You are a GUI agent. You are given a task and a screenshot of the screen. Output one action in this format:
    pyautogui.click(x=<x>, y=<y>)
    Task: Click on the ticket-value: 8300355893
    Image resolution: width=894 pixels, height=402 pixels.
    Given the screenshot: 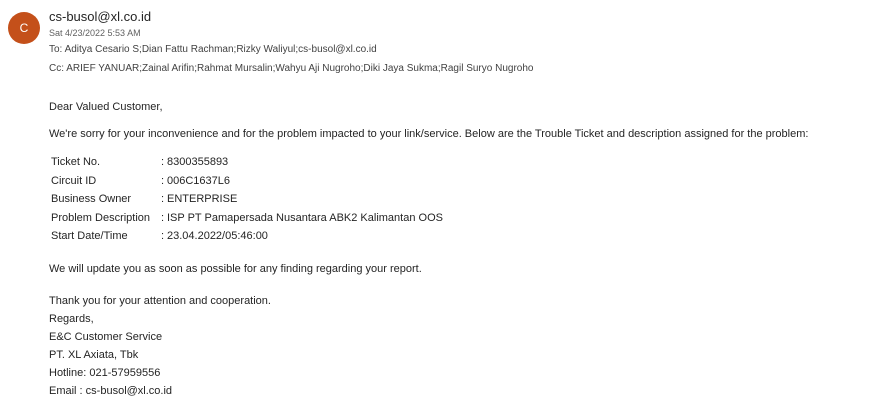 What is the action you would take?
    pyautogui.click(x=198, y=162)
    